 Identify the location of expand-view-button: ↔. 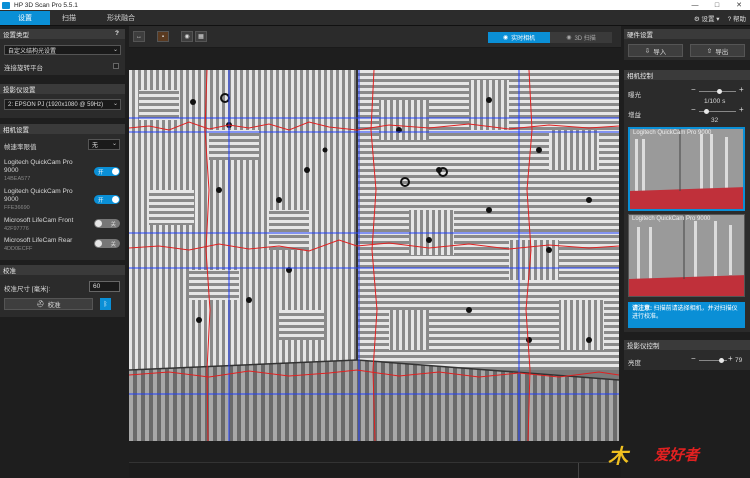
(139, 36).